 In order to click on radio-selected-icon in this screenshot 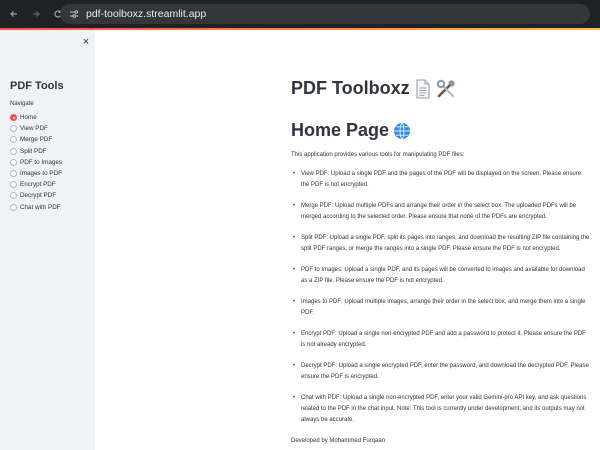, I will do `click(13, 118)`.